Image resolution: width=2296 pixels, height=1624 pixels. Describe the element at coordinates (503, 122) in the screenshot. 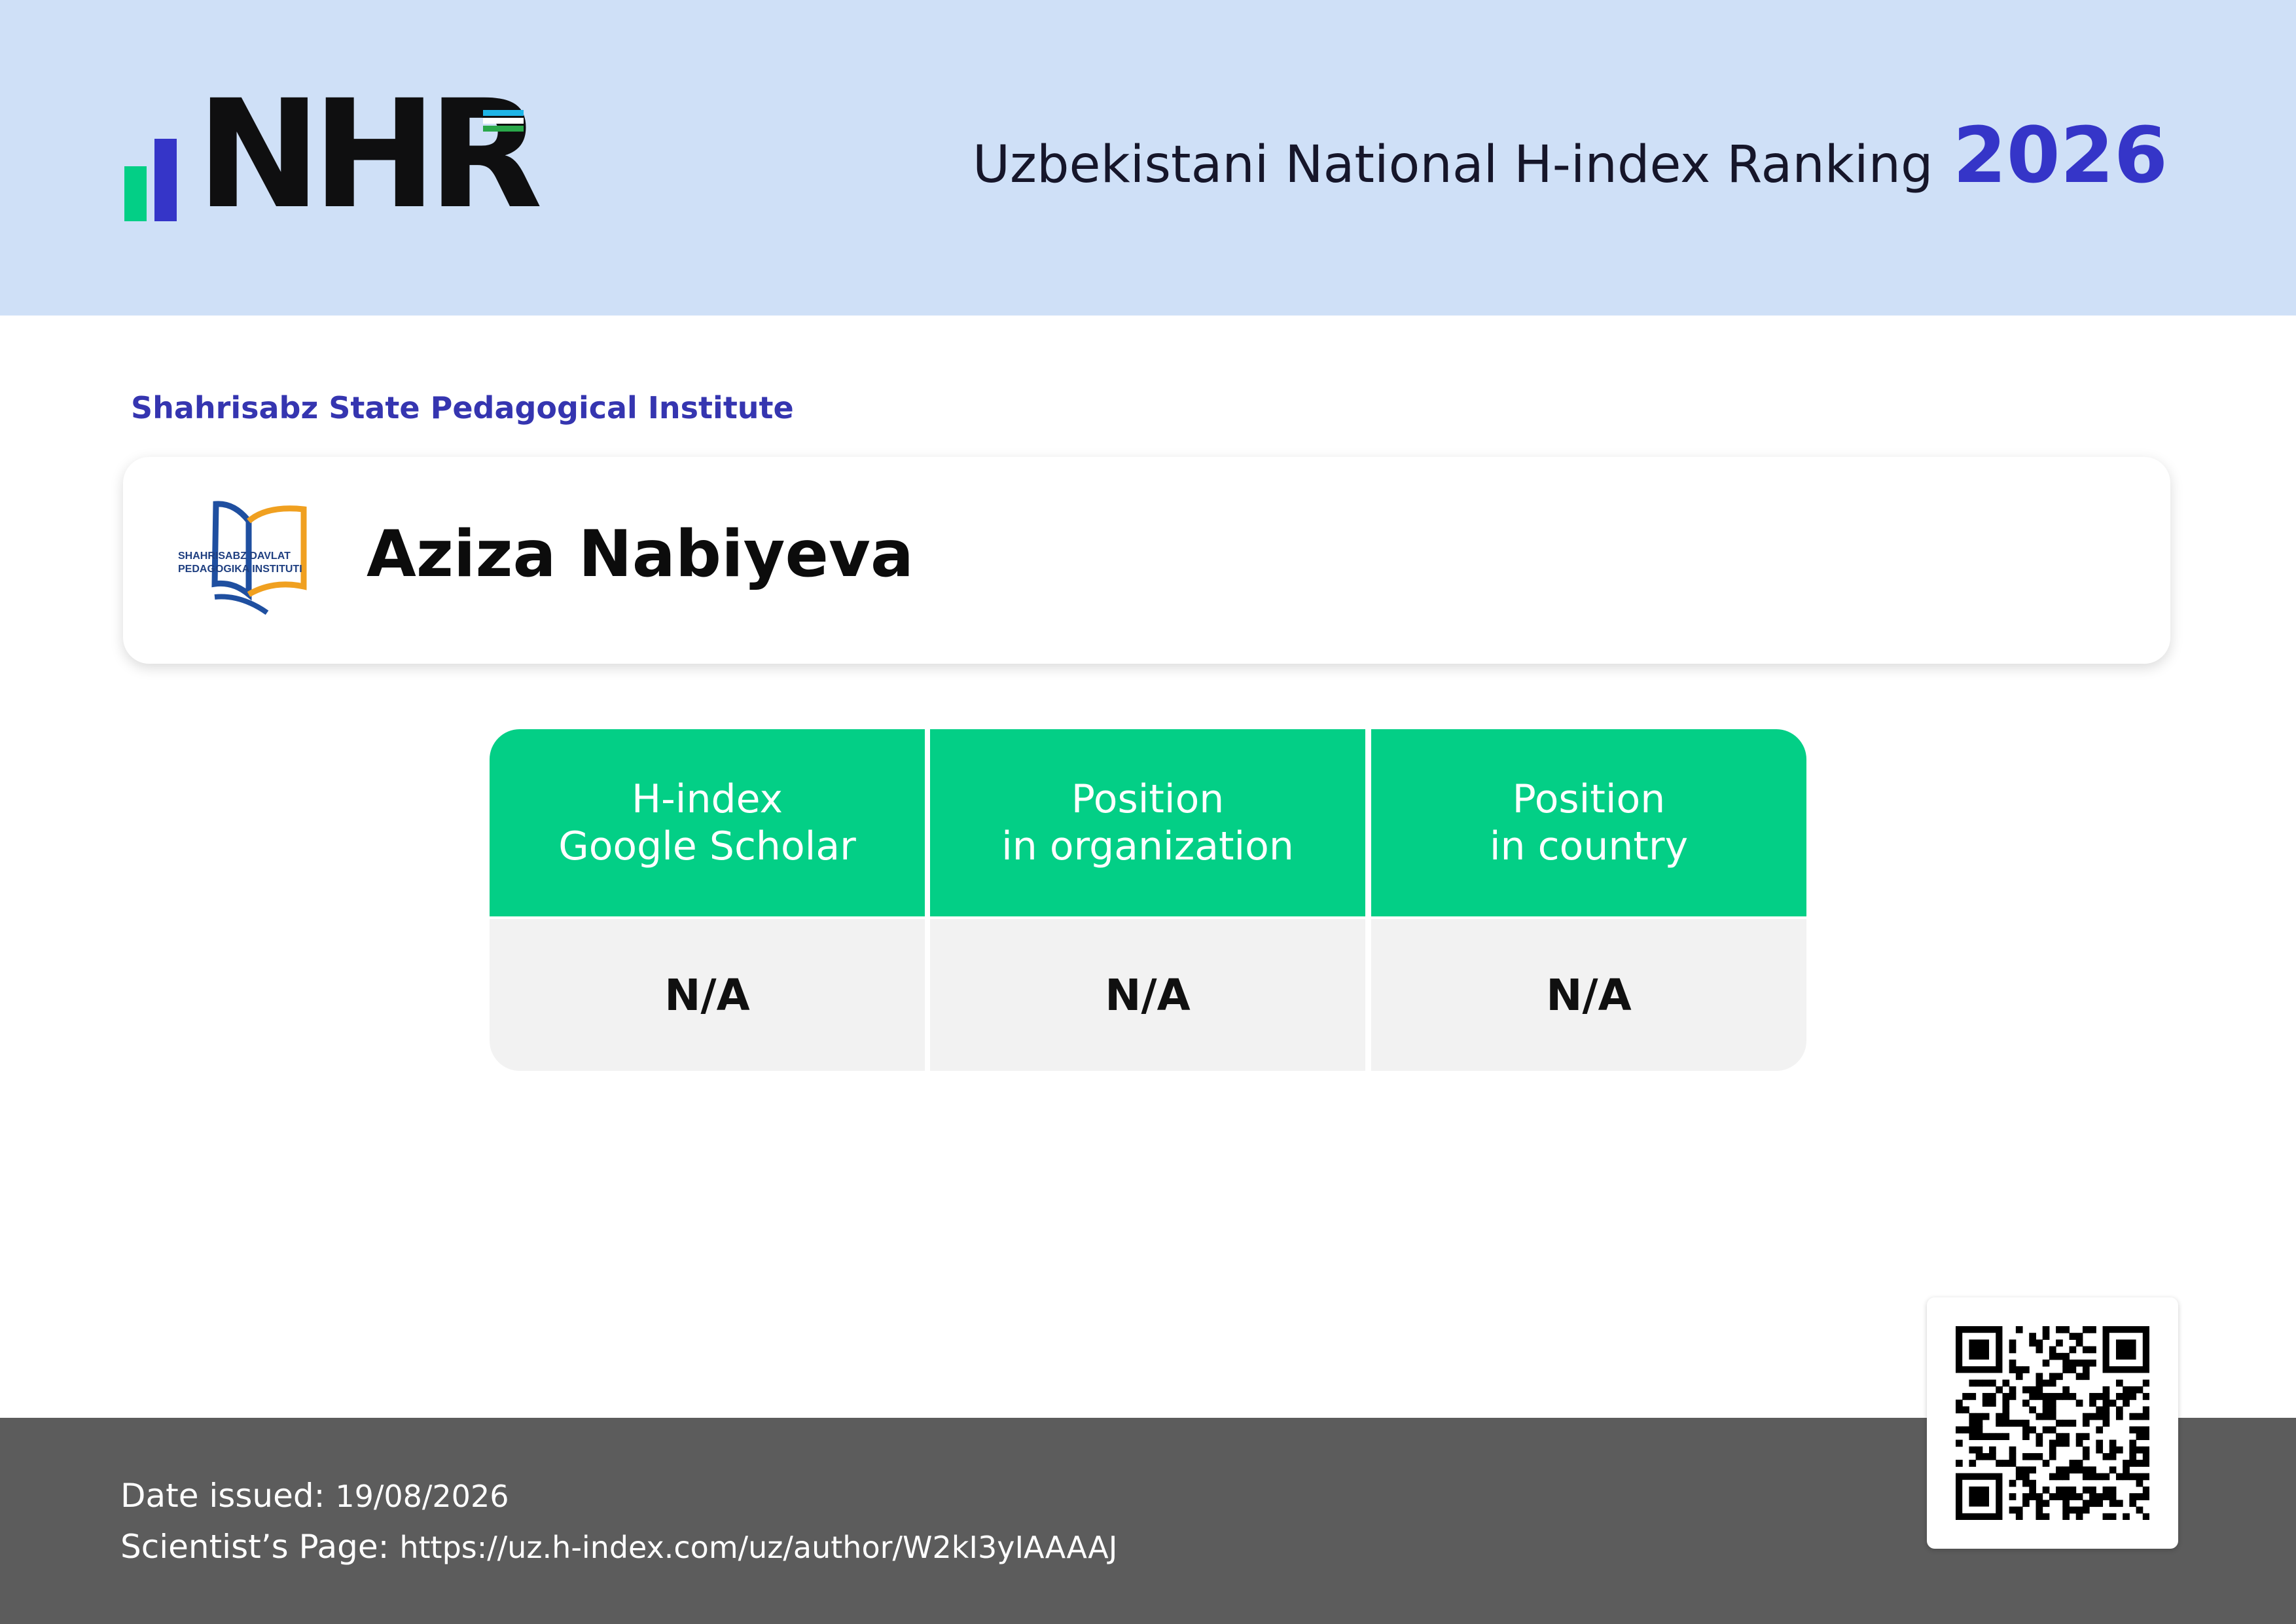

I see `uzbek-flag-icon` at that location.